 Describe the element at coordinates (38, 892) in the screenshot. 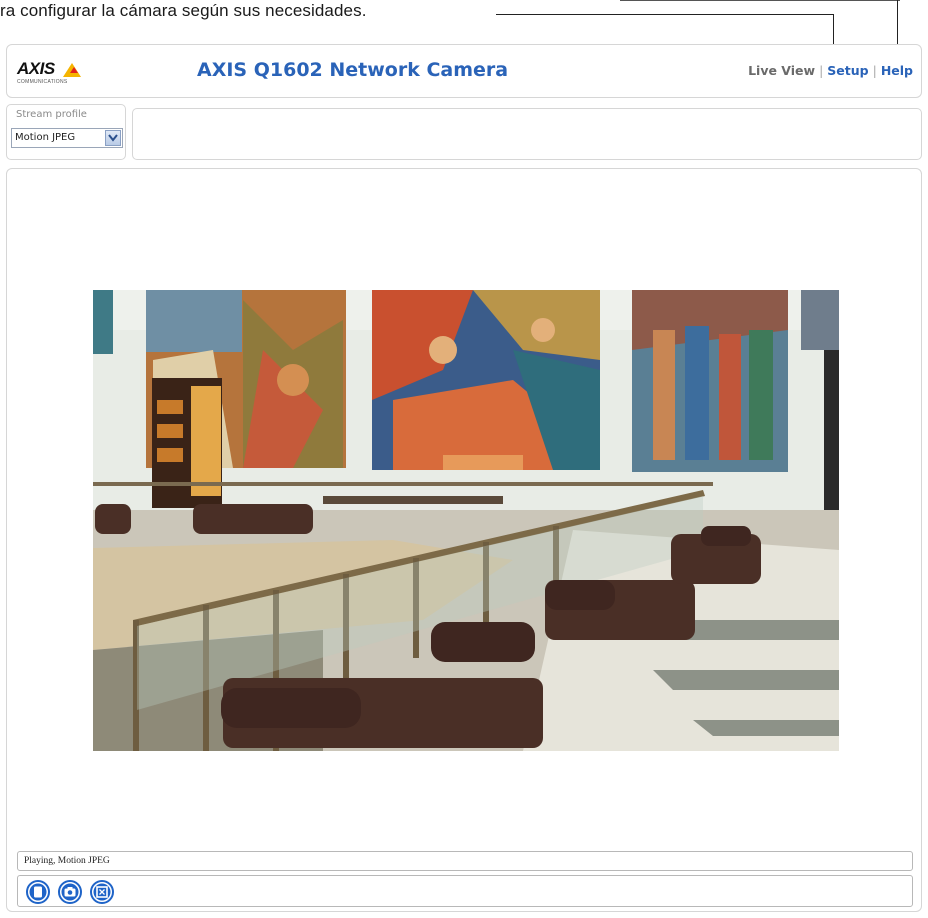

I see `stop-icon` at that location.